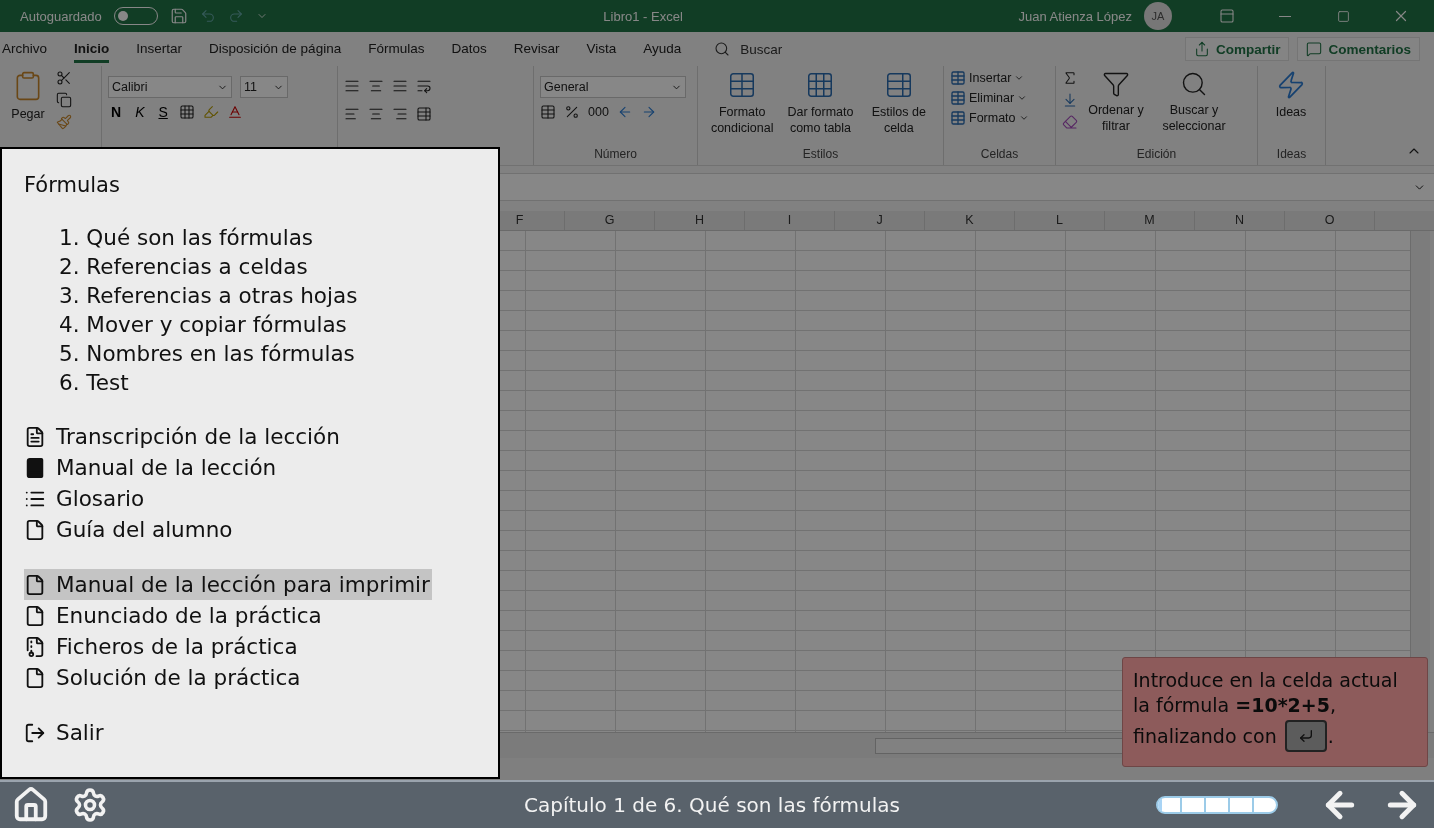 The image size is (1434, 828). I want to click on group-label: Estilos, so click(820, 155).